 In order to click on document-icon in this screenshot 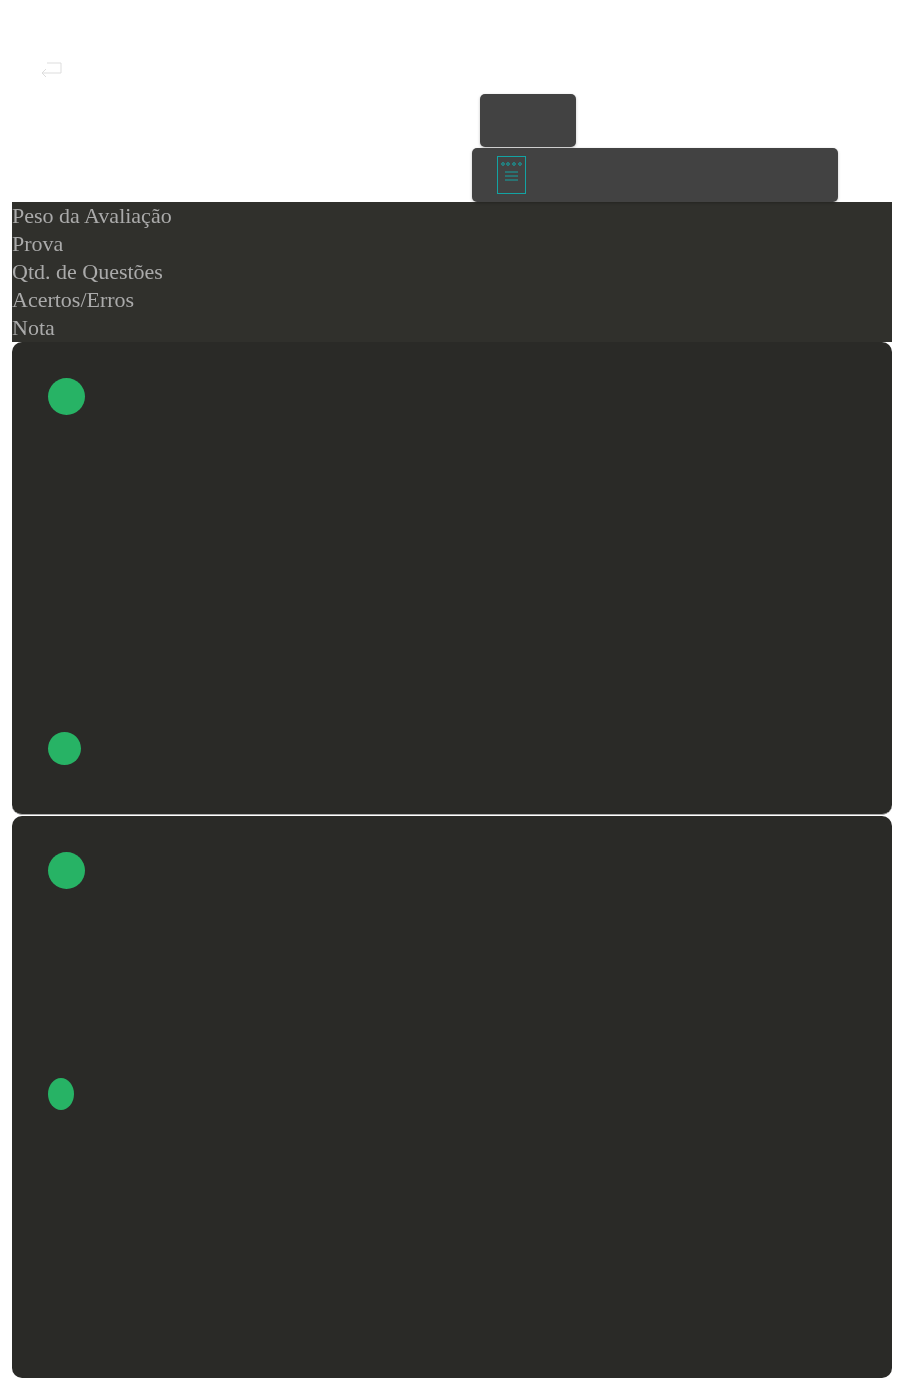, I will do `click(512, 175)`.